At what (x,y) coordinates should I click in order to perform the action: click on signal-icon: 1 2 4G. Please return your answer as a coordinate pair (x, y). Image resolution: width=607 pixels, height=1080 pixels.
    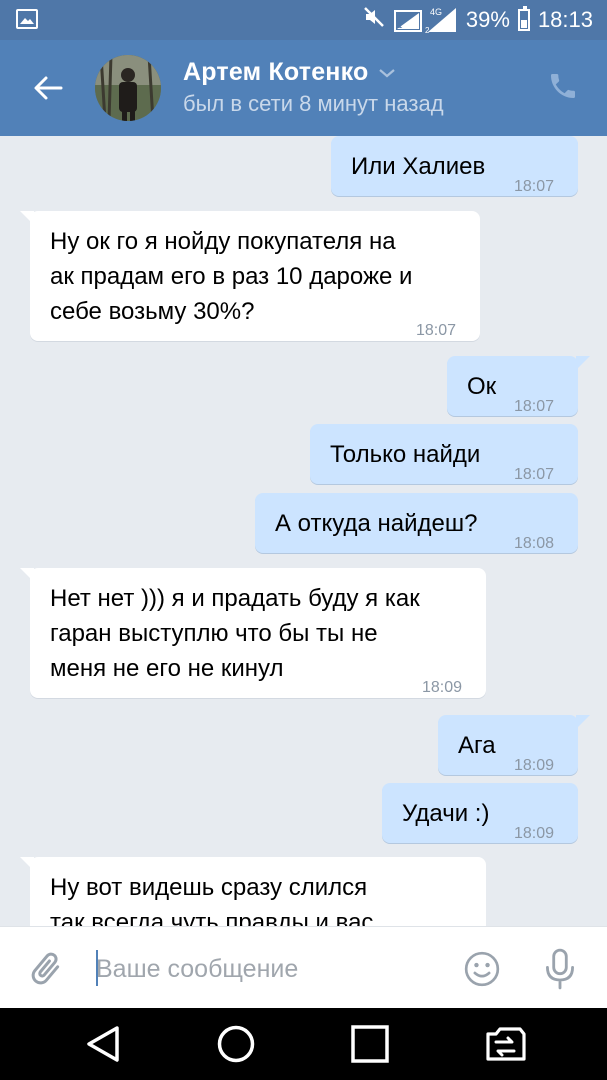
    Looking at the image, I should click on (425, 20).